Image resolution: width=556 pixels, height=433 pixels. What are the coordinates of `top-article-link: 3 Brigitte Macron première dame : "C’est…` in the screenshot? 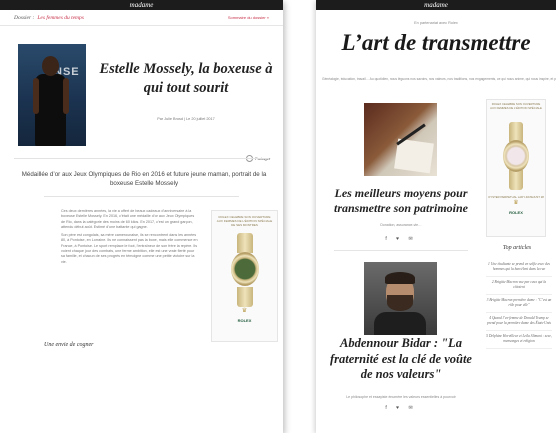 It's located at (519, 304).